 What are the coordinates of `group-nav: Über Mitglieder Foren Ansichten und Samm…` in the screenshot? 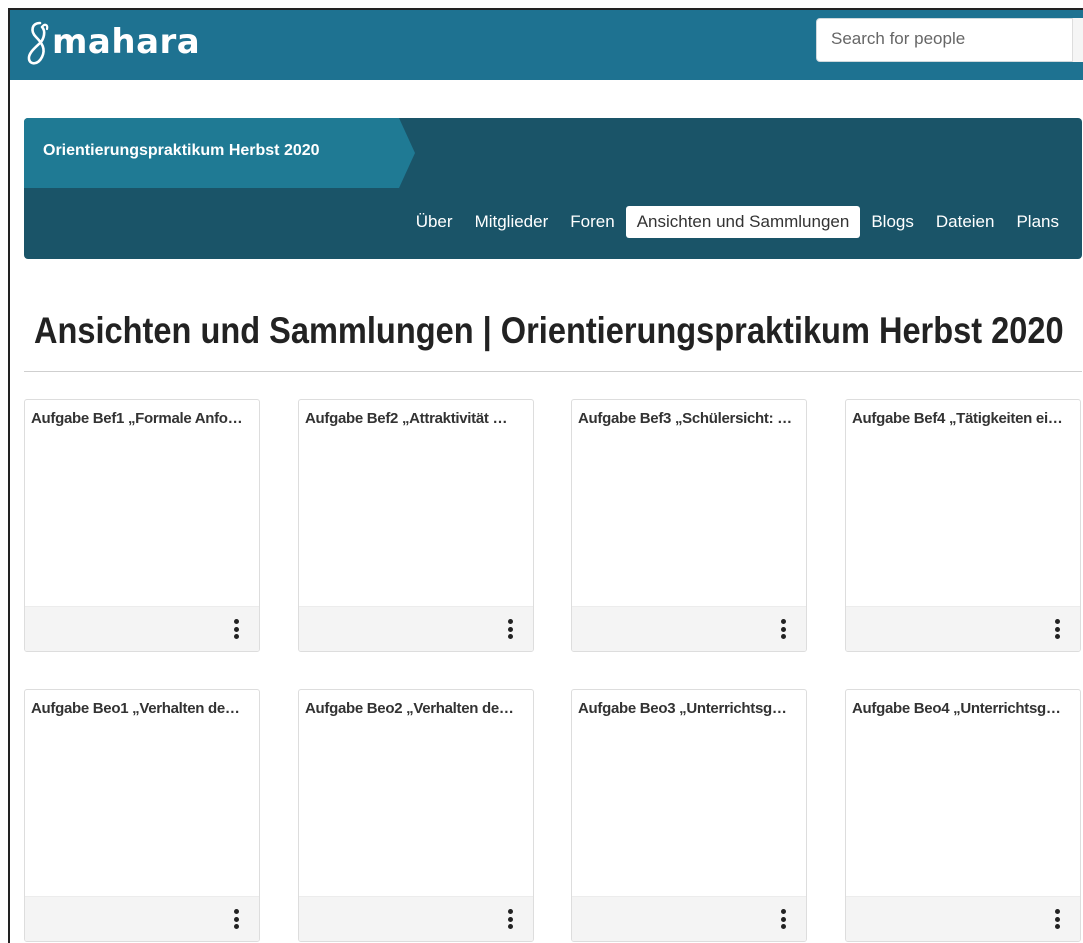 It's located at (737, 222).